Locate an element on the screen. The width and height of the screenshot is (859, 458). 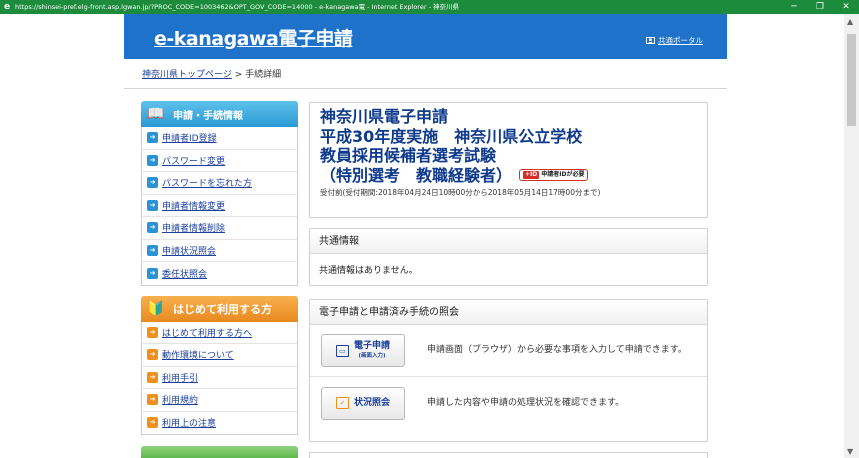
sidebar-section-title: はじめて利用する方 is located at coordinates (222, 309).